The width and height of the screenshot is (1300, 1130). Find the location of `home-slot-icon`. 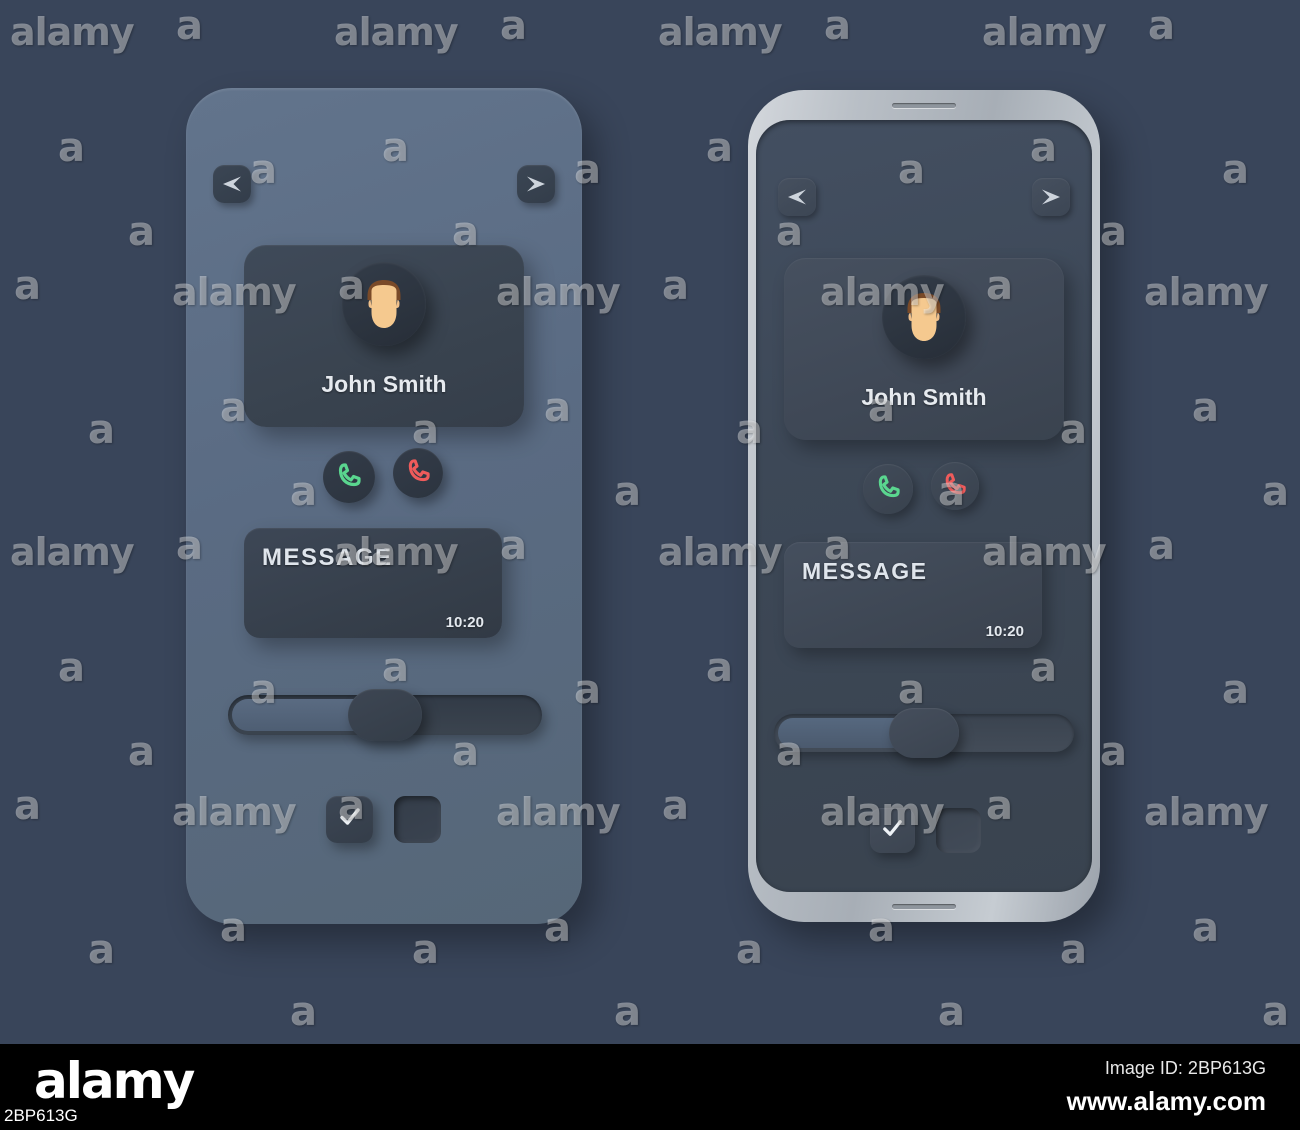

home-slot-icon is located at coordinates (924, 906).